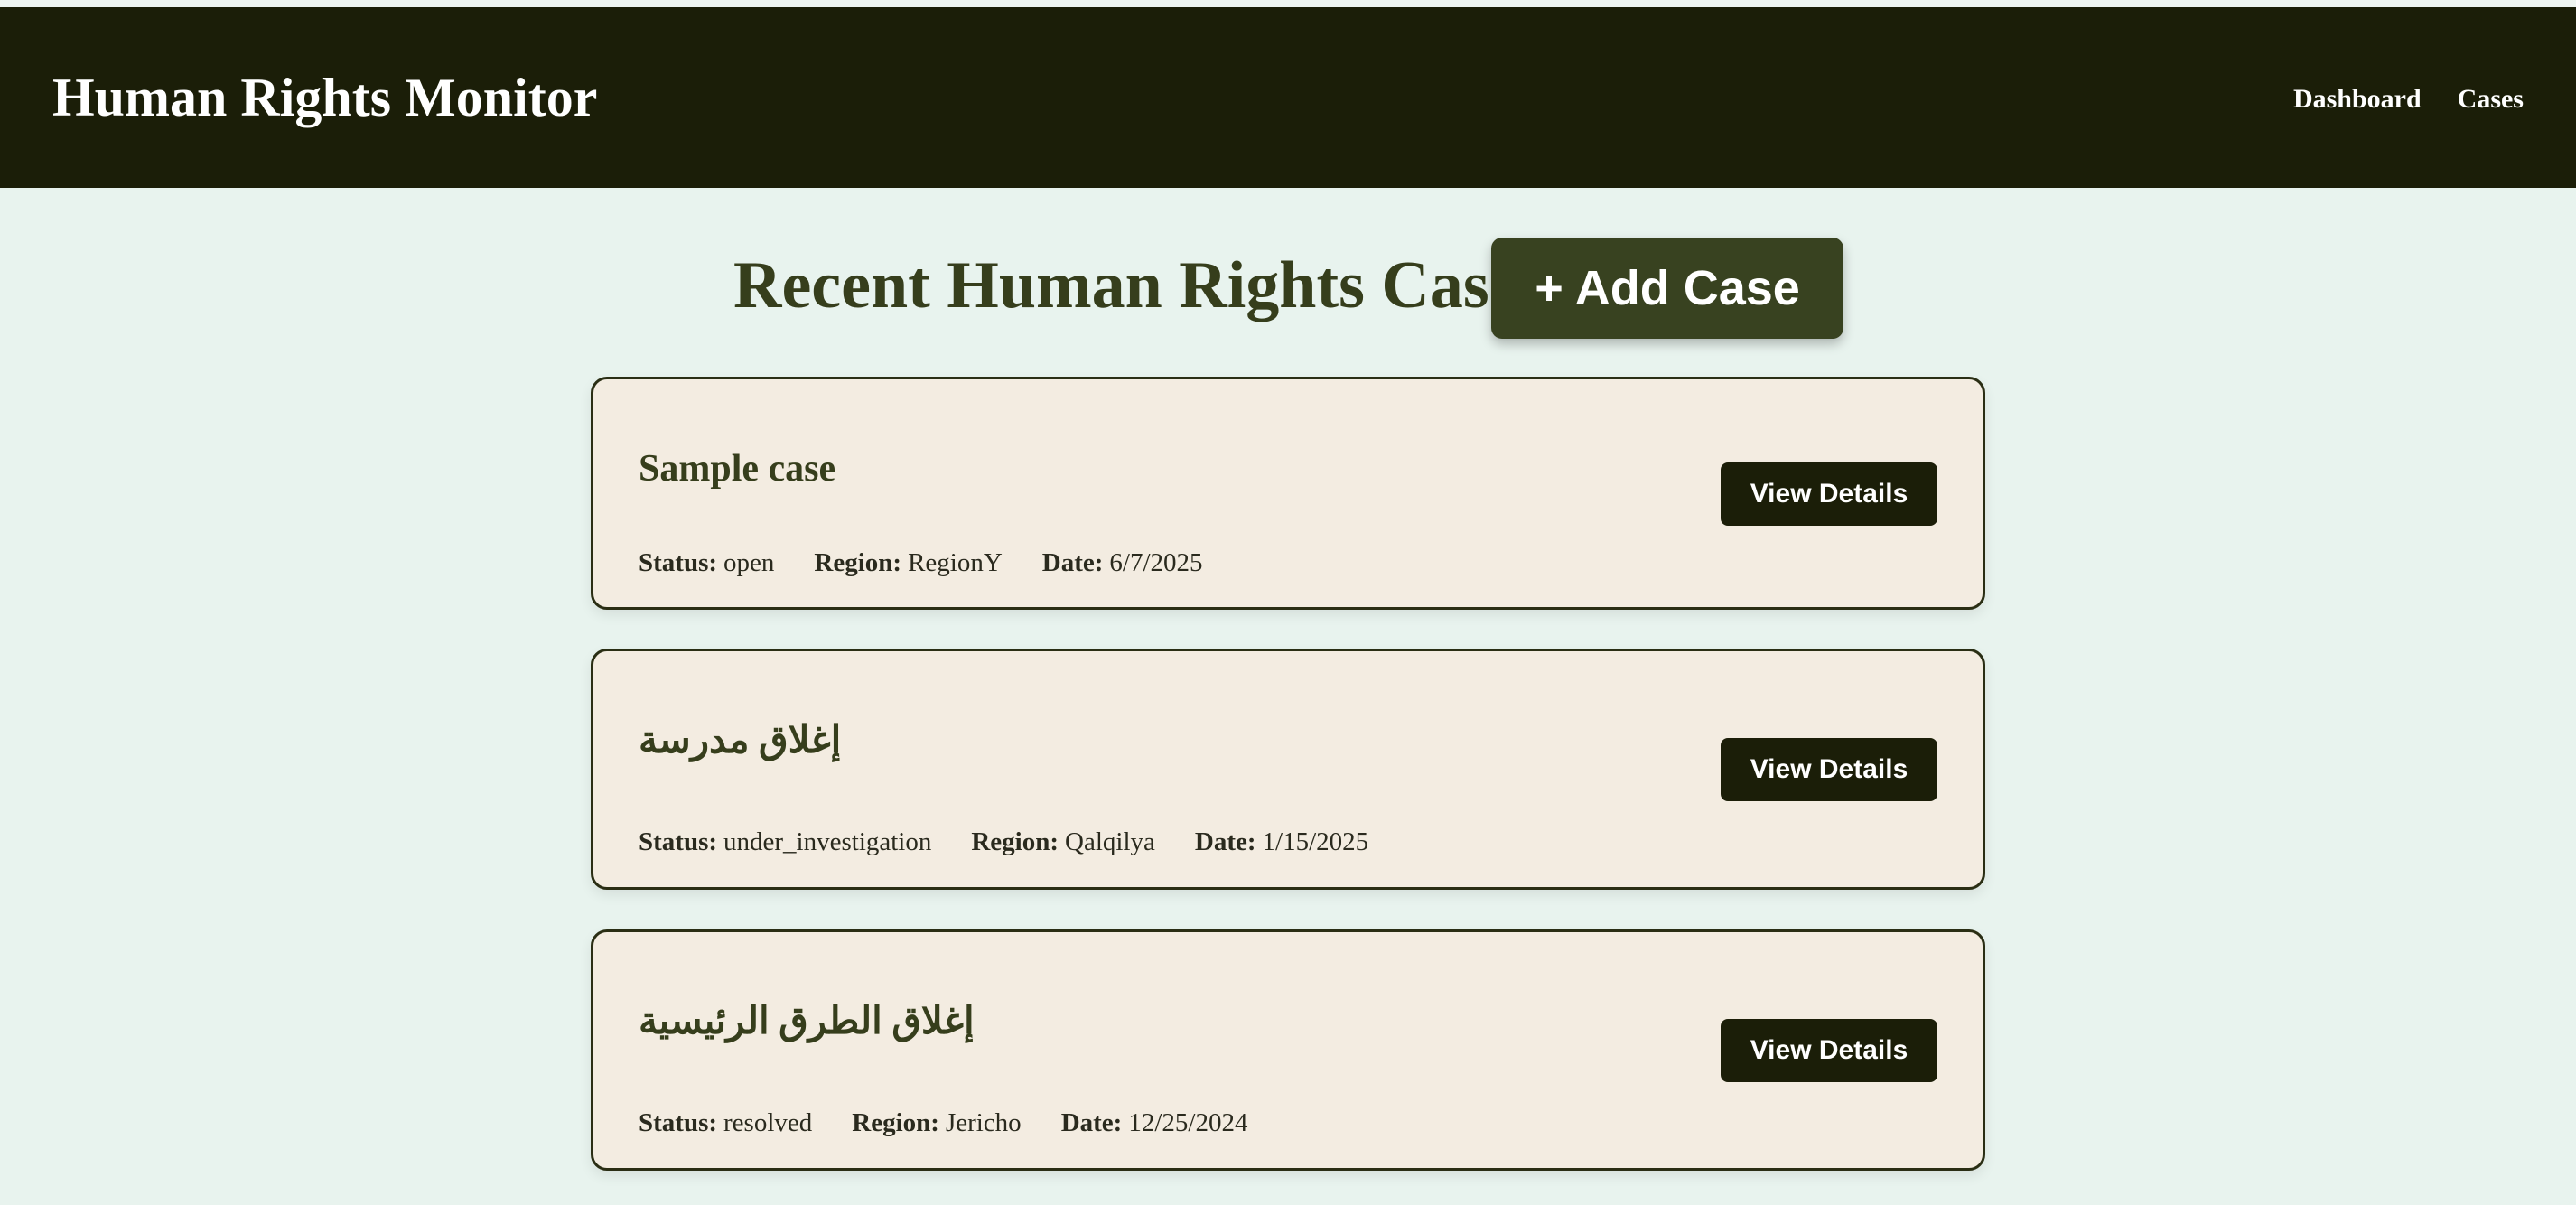  Describe the element at coordinates (1315, 842) in the screenshot. I see `date-value: 1/15/2025` at that location.